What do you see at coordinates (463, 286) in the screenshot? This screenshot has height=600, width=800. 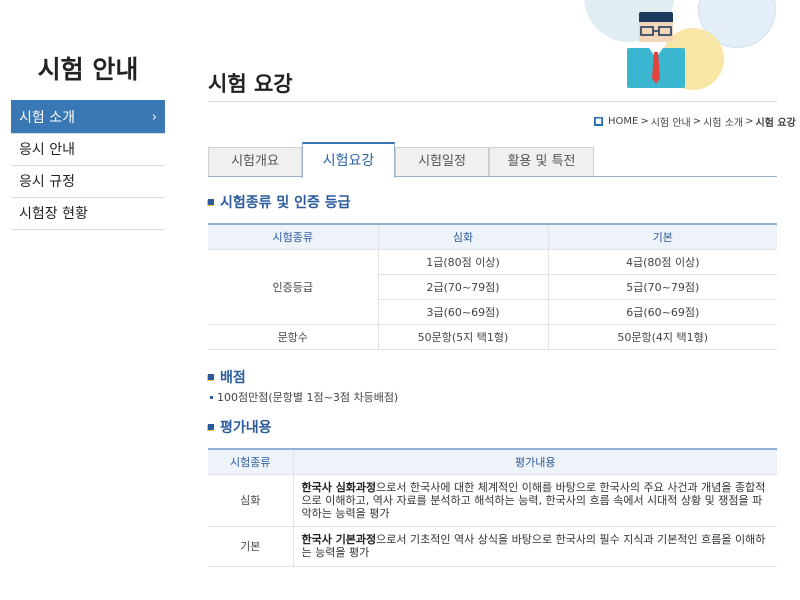 I see `table-cell: 2급(70~79점)` at bounding box center [463, 286].